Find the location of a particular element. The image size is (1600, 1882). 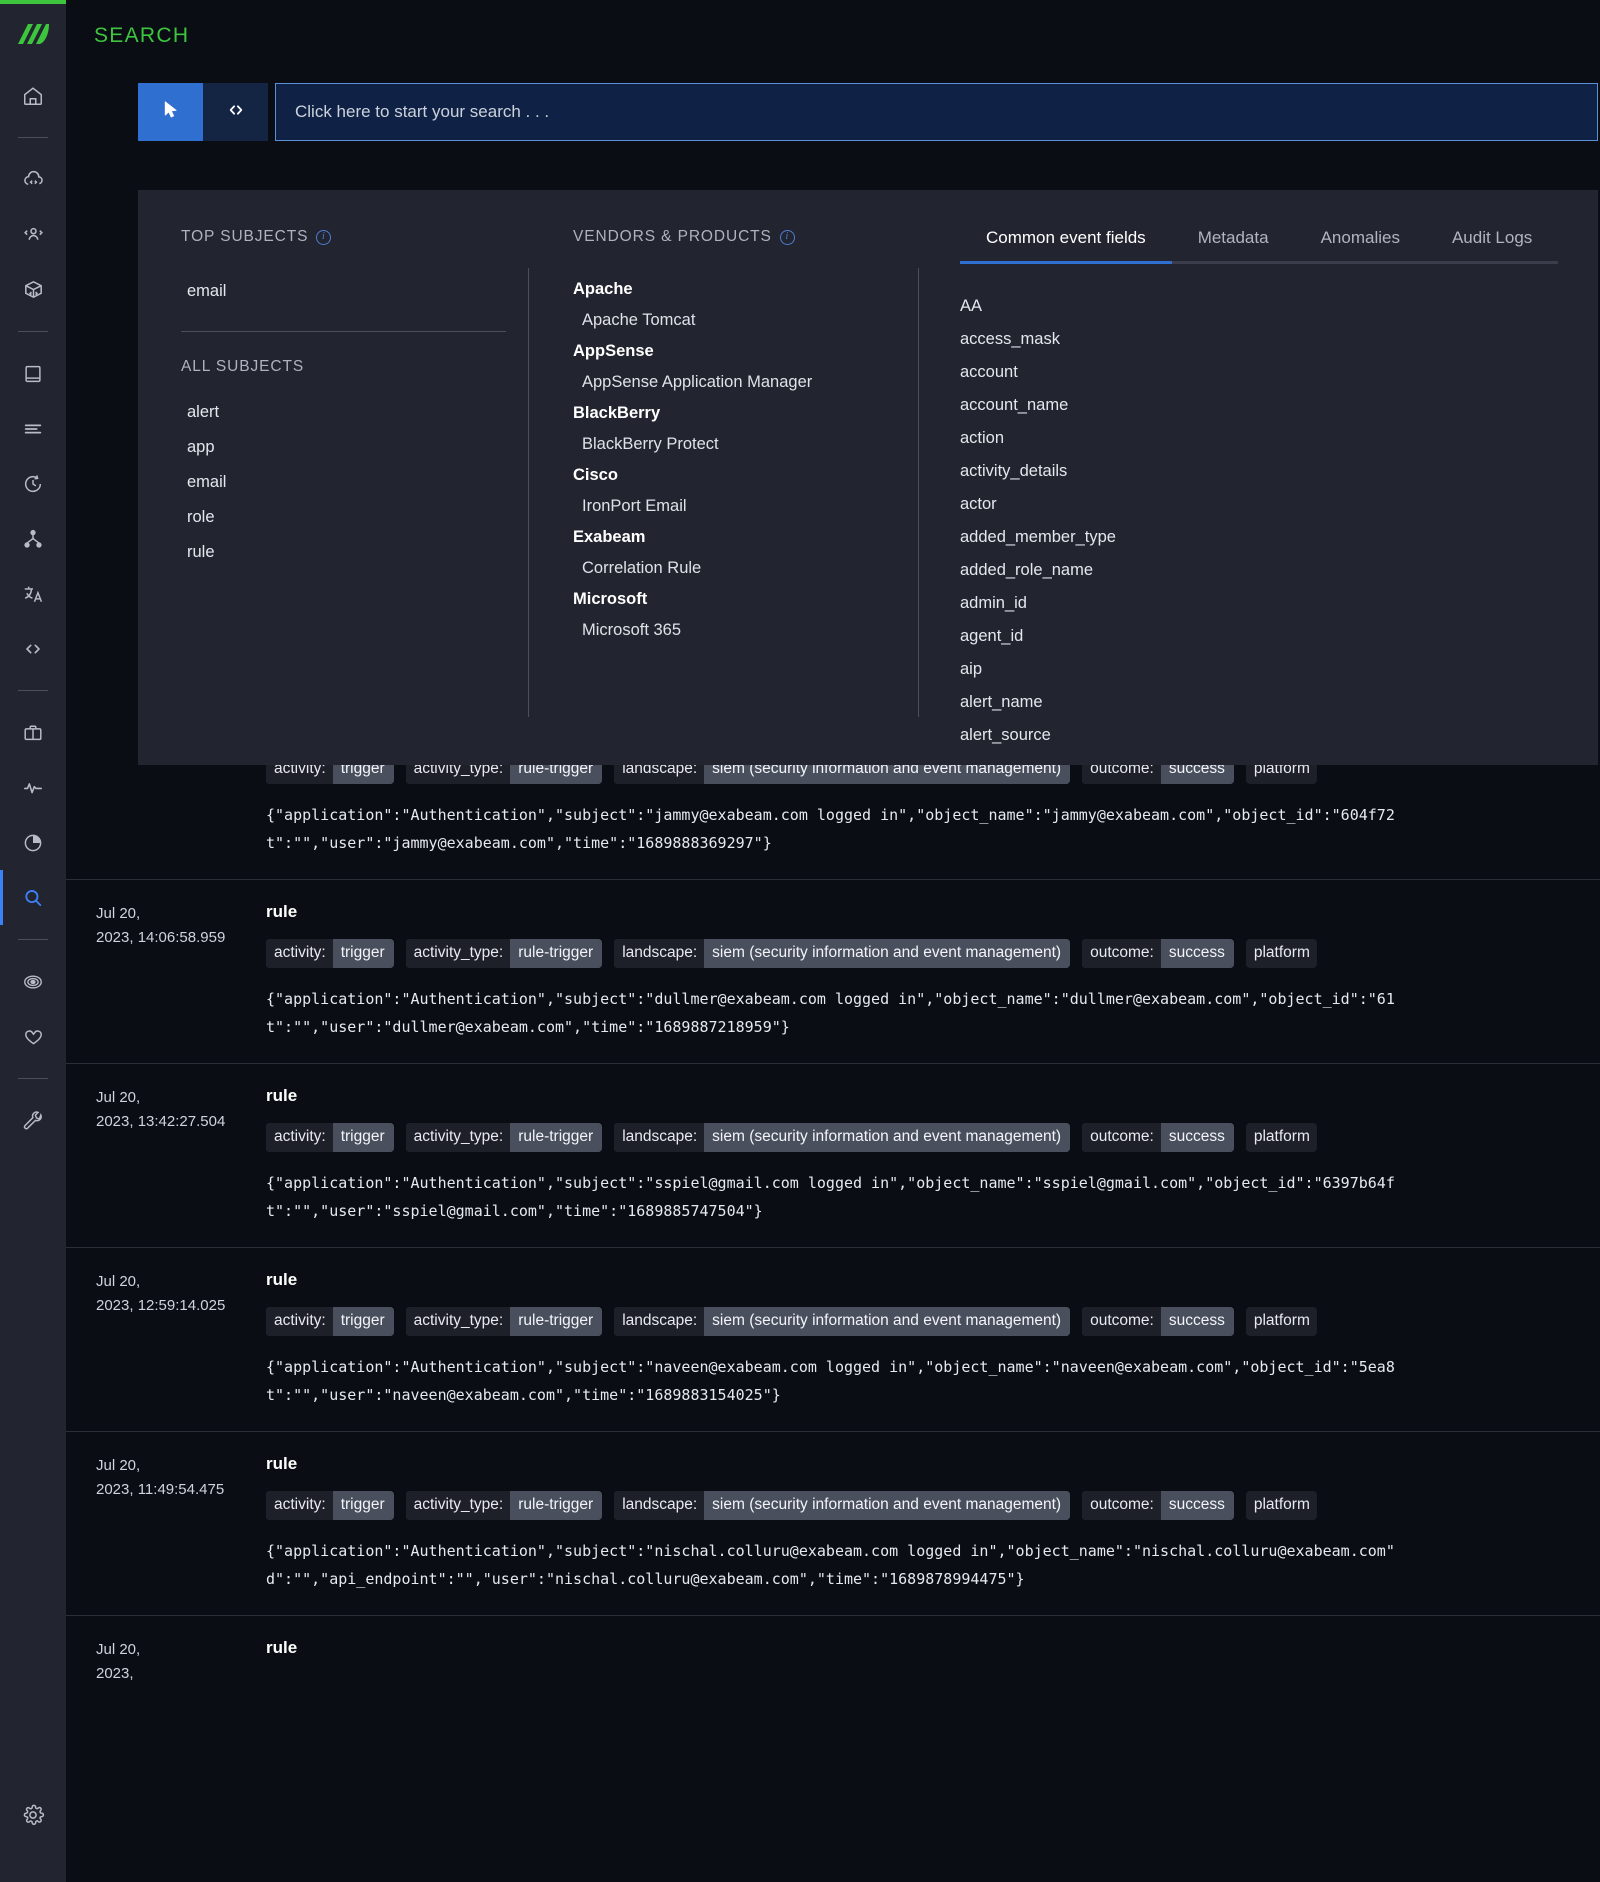

field-item: actor is located at coordinates (1279, 504).